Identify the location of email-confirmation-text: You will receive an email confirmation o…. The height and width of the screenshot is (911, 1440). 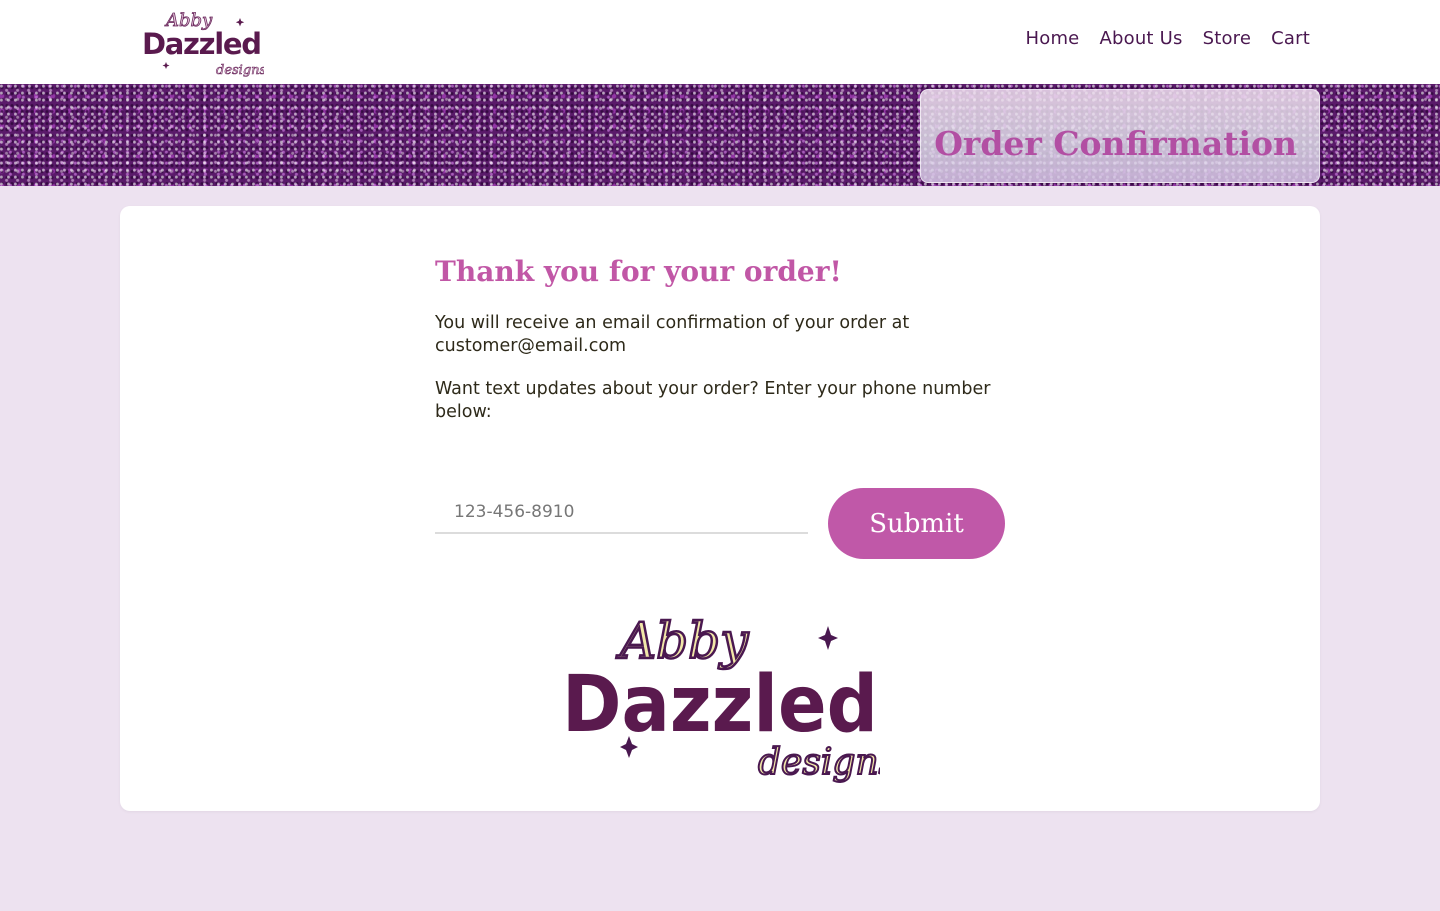
(672, 334).